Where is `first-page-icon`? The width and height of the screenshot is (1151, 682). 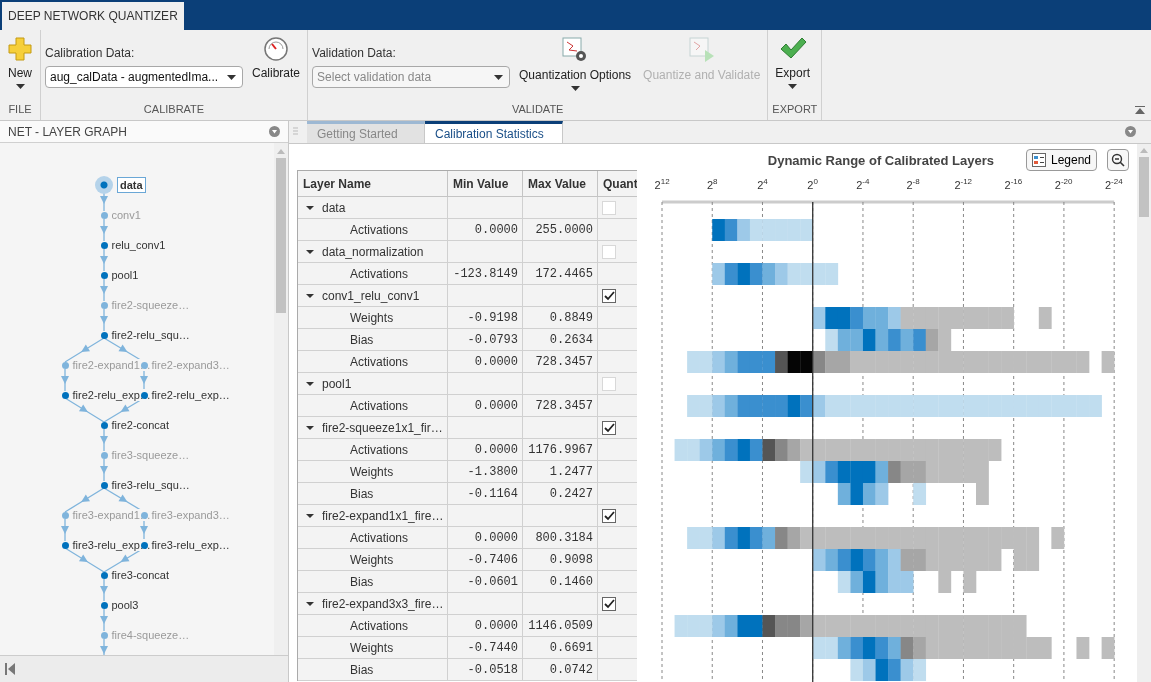
first-page-icon is located at coordinates (10, 669).